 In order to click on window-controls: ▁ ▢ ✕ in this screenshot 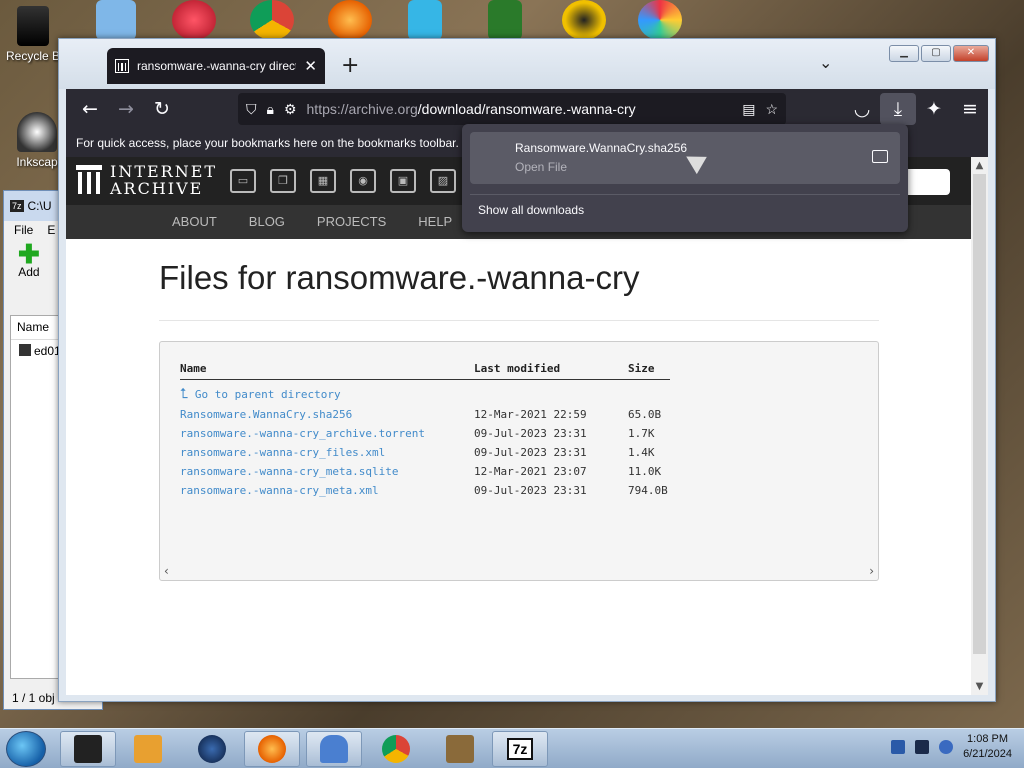, I will do `click(939, 53)`.